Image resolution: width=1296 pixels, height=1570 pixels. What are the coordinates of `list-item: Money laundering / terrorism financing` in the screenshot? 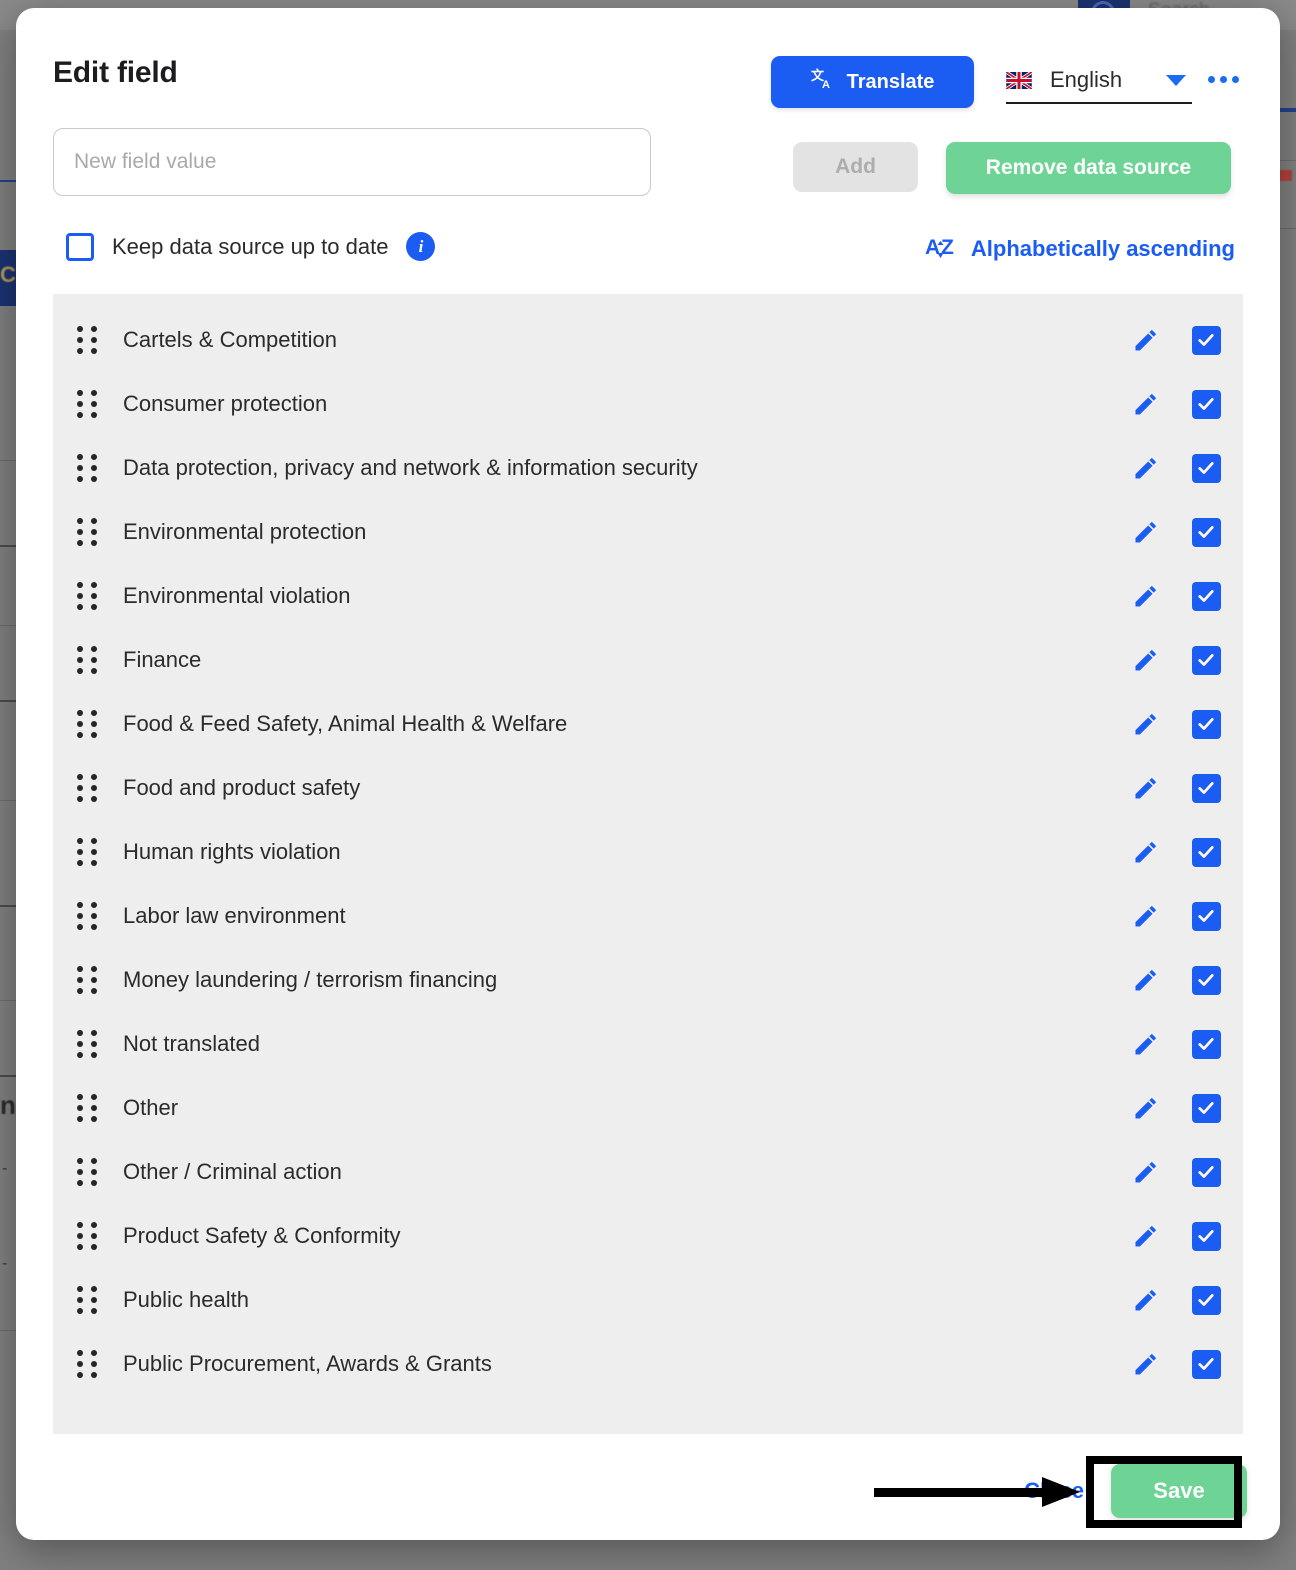 It's located at (648, 980).